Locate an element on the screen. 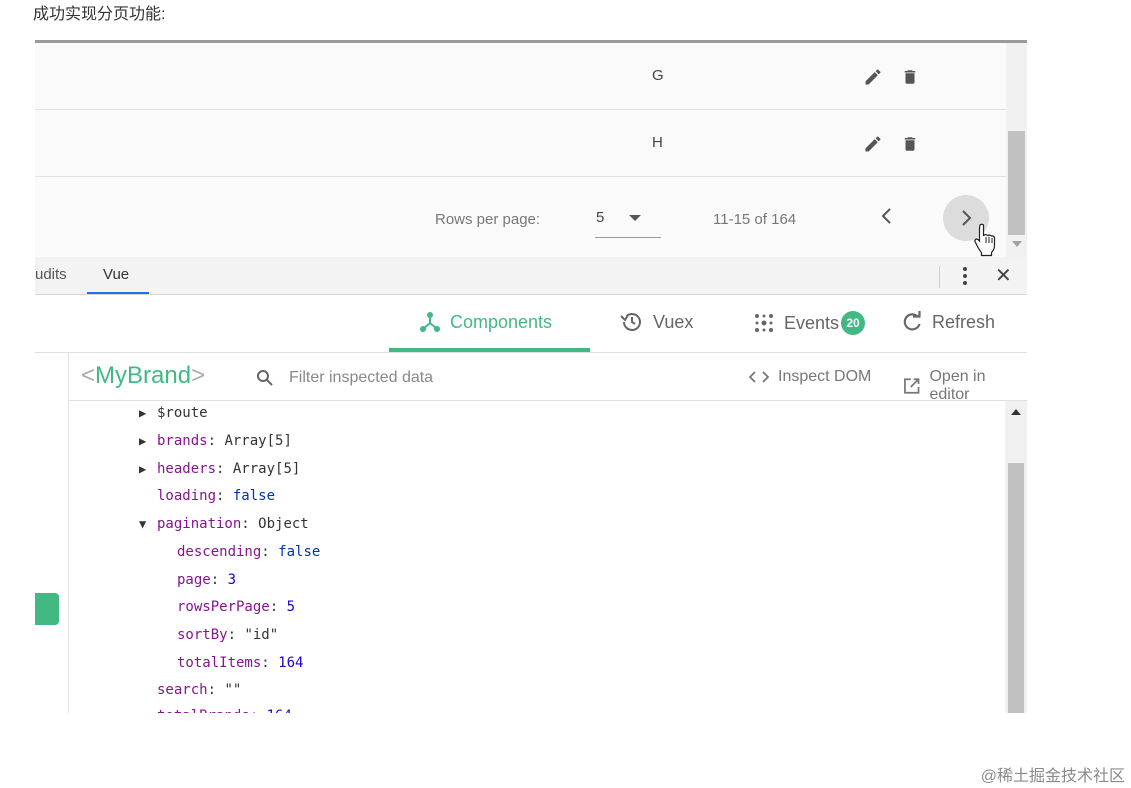  vue-devtools-header: Components Vuex Events 20 Refresh is located at coordinates (531, 324).